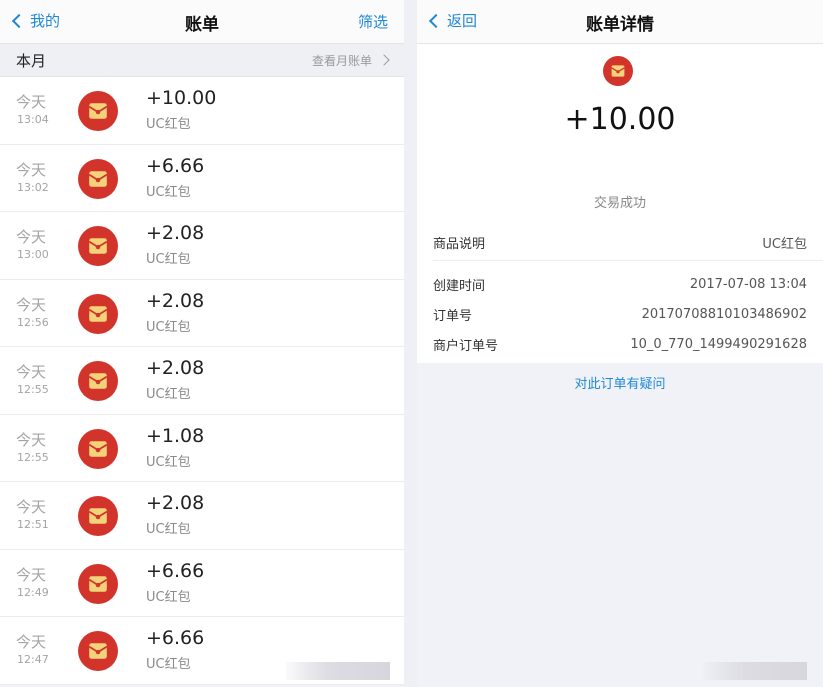 The image size is (823, 687). I want to click on product-description-row: 商品说明 UC红包, so click(620, 242).